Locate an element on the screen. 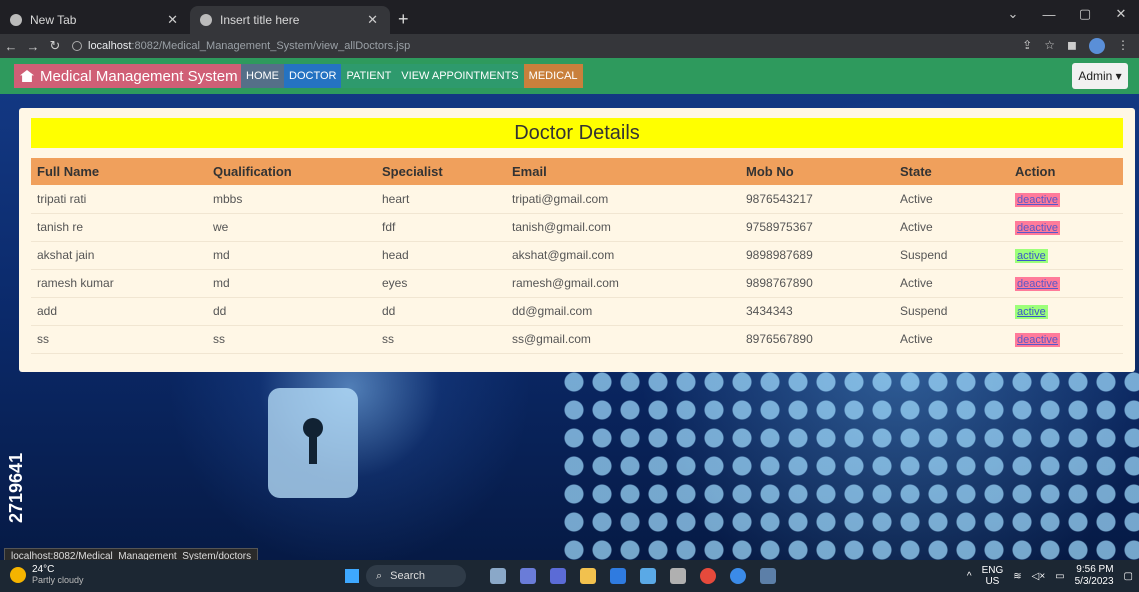 Image resolution: width=1139 pixels, height=592 pixels. taskbar-apps is located at coordinates (633, 576).